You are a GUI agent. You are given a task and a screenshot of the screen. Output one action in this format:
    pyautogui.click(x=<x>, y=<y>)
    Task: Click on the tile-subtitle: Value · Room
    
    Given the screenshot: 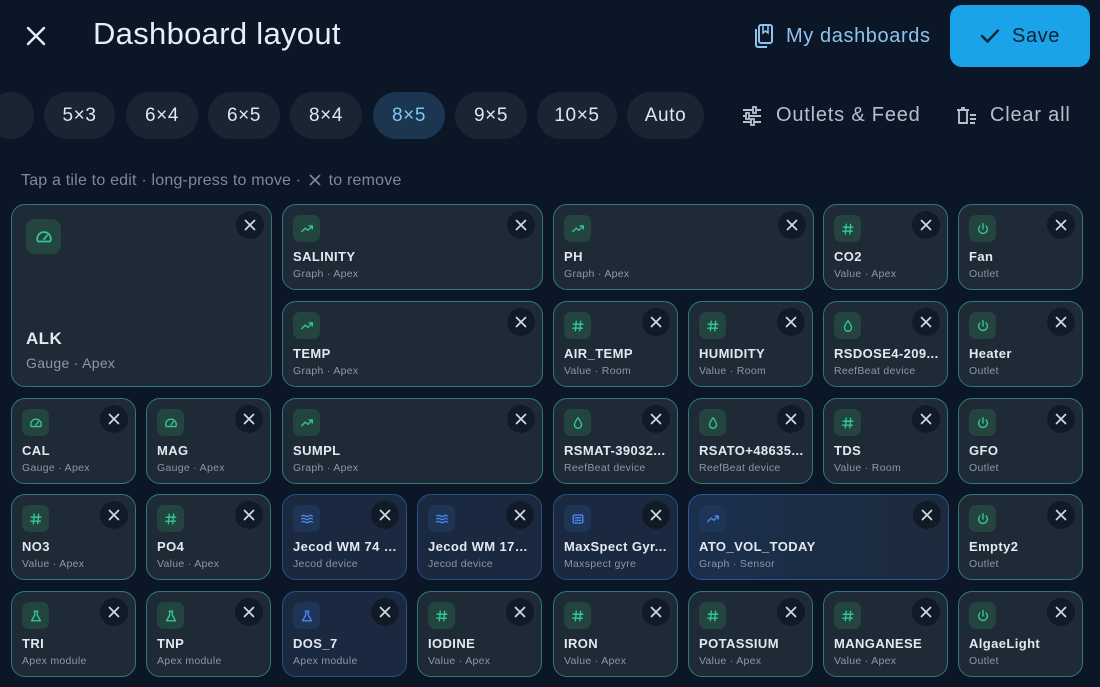 What is the action you would take?
    pyautogui.click(x=598, y=371)
    